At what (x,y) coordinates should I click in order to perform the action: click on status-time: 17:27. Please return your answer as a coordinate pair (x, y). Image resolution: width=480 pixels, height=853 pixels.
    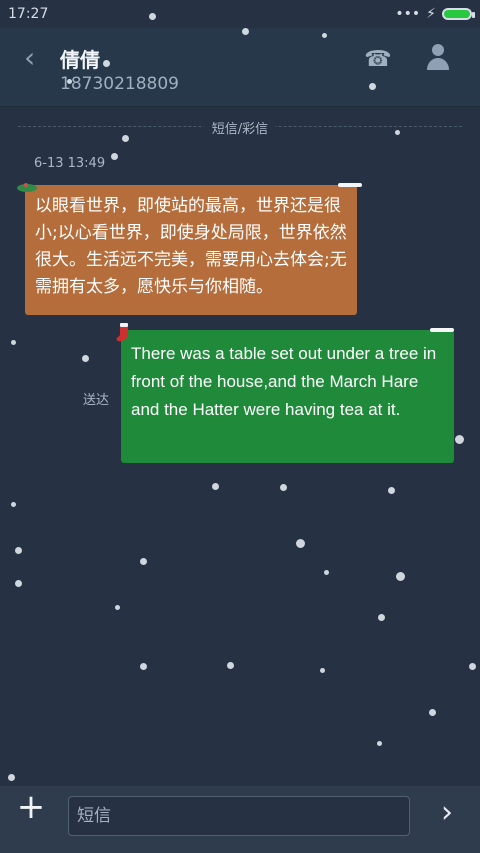
    Looking at the image, I should click on (28, 14).